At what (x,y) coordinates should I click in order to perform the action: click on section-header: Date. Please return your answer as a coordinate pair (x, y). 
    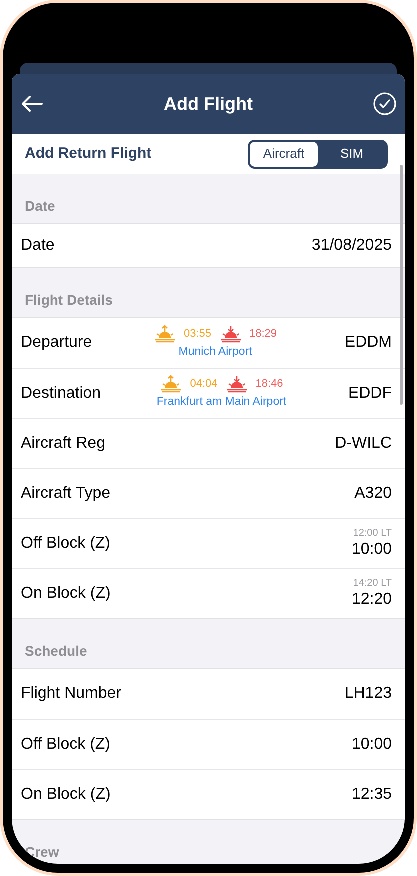
    Looking at the image, I should click on (40, 206).